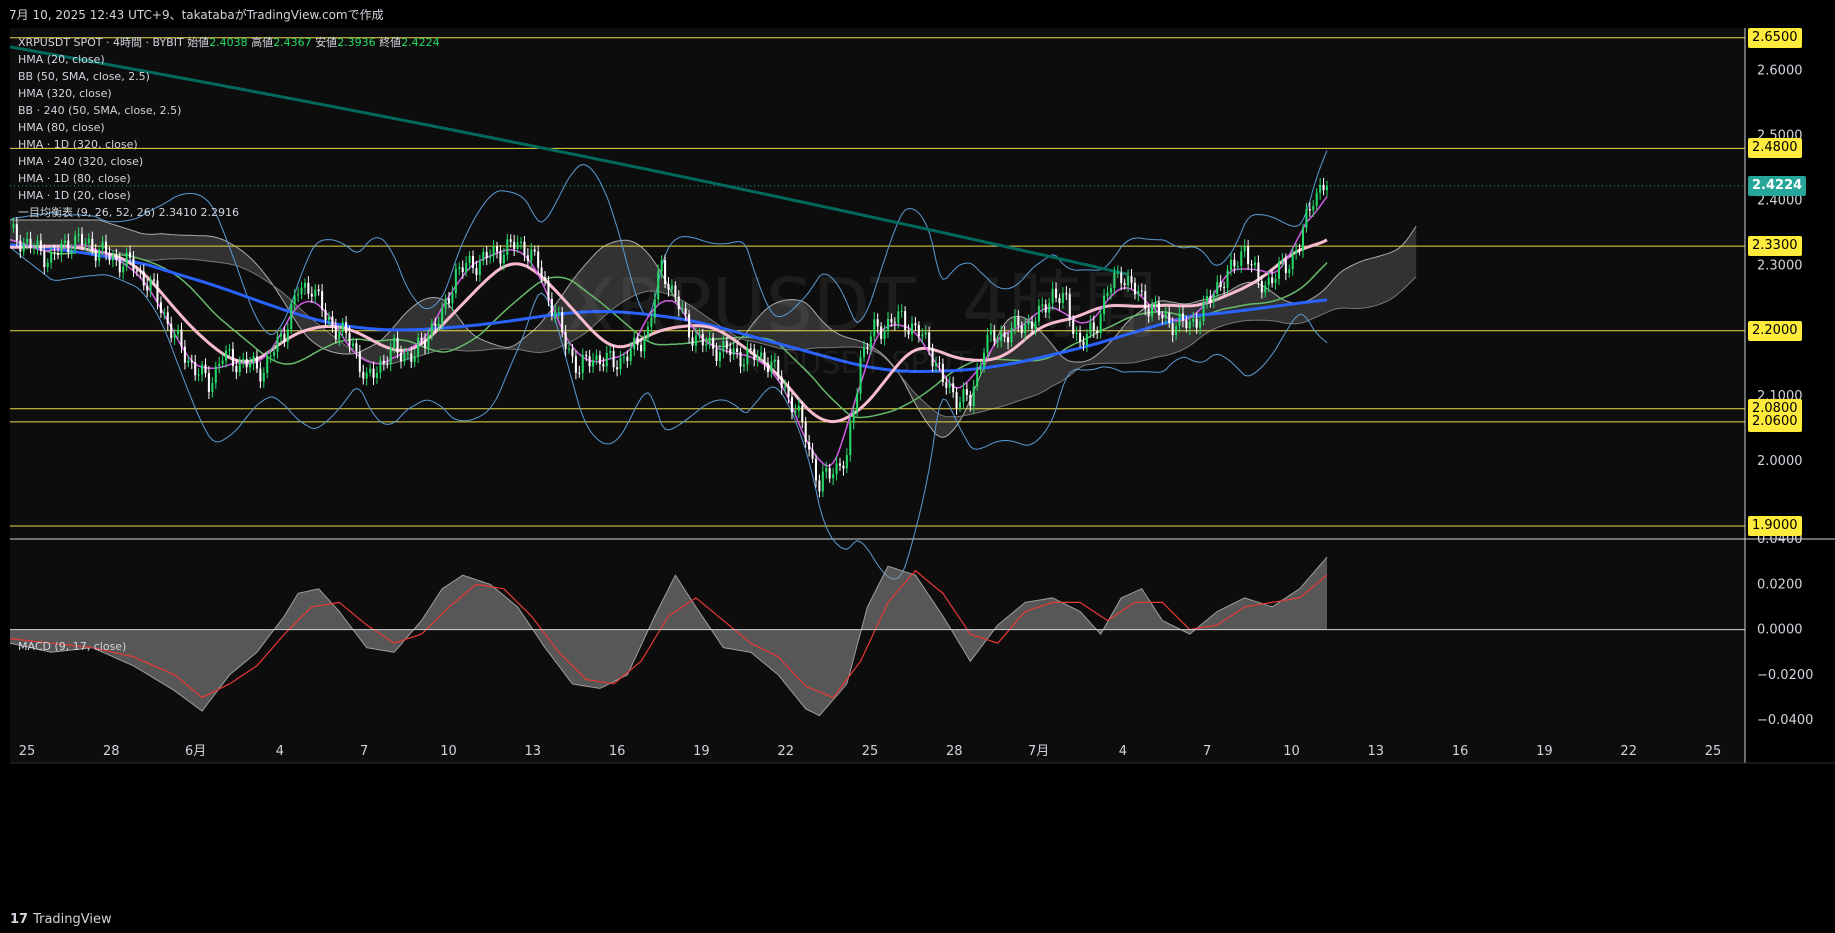 Image resolution: width=1835 pixels, height=933 pixels. Describe the element at coordinates (86, 212) in the screenshot. I see `legend-ichimoku: 一目均衡表 (9, 26, 52, 26)` at that location.